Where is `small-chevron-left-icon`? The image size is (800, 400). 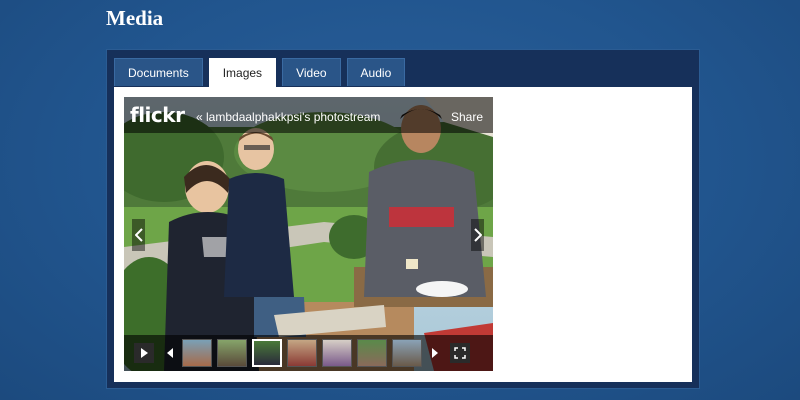
small-chevron-left-icon is located at coordinates (170, 353).